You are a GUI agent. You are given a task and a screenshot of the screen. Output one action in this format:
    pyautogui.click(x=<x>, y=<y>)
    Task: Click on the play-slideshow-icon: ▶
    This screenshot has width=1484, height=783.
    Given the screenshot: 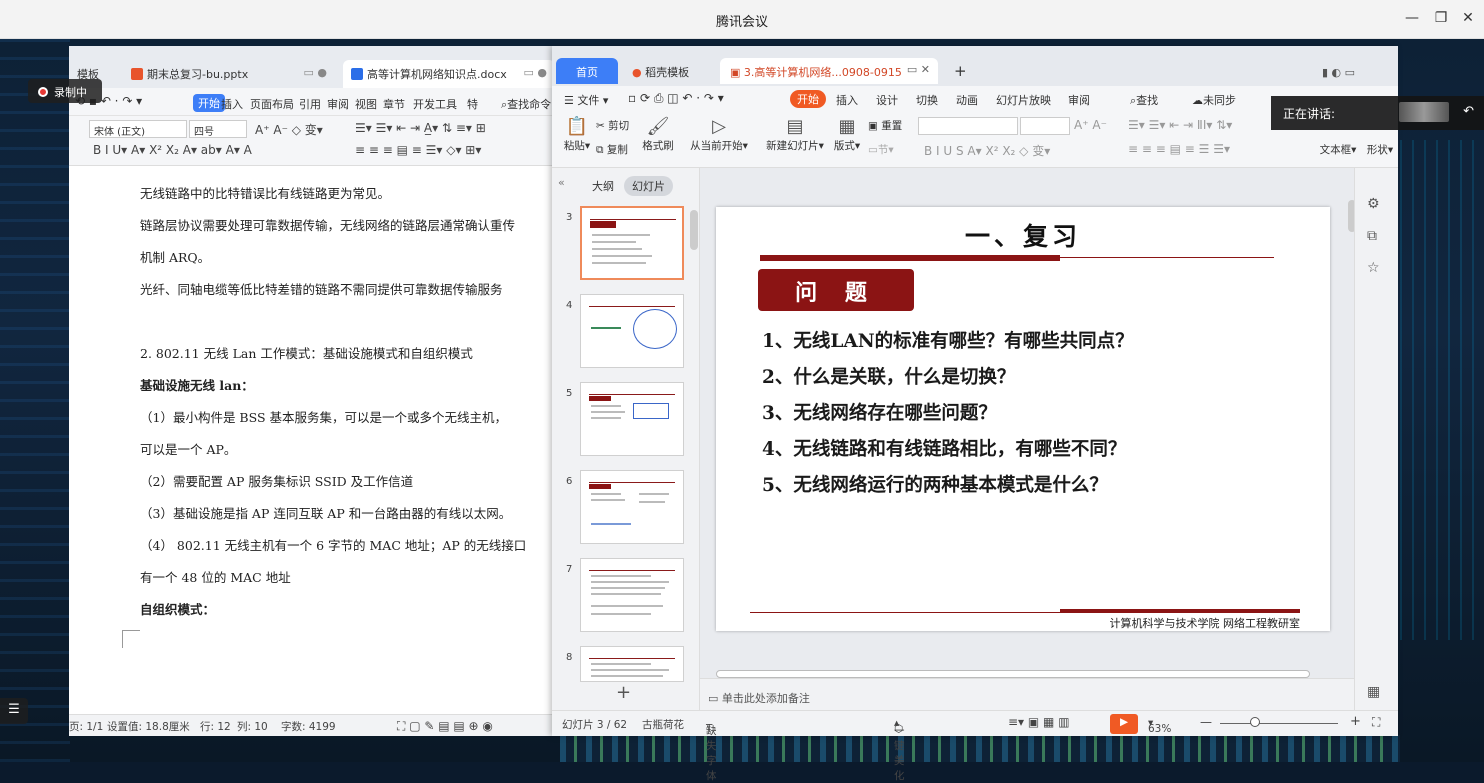 What is the action you would take?
    pyautogui.click(x=1124, y=724)
    